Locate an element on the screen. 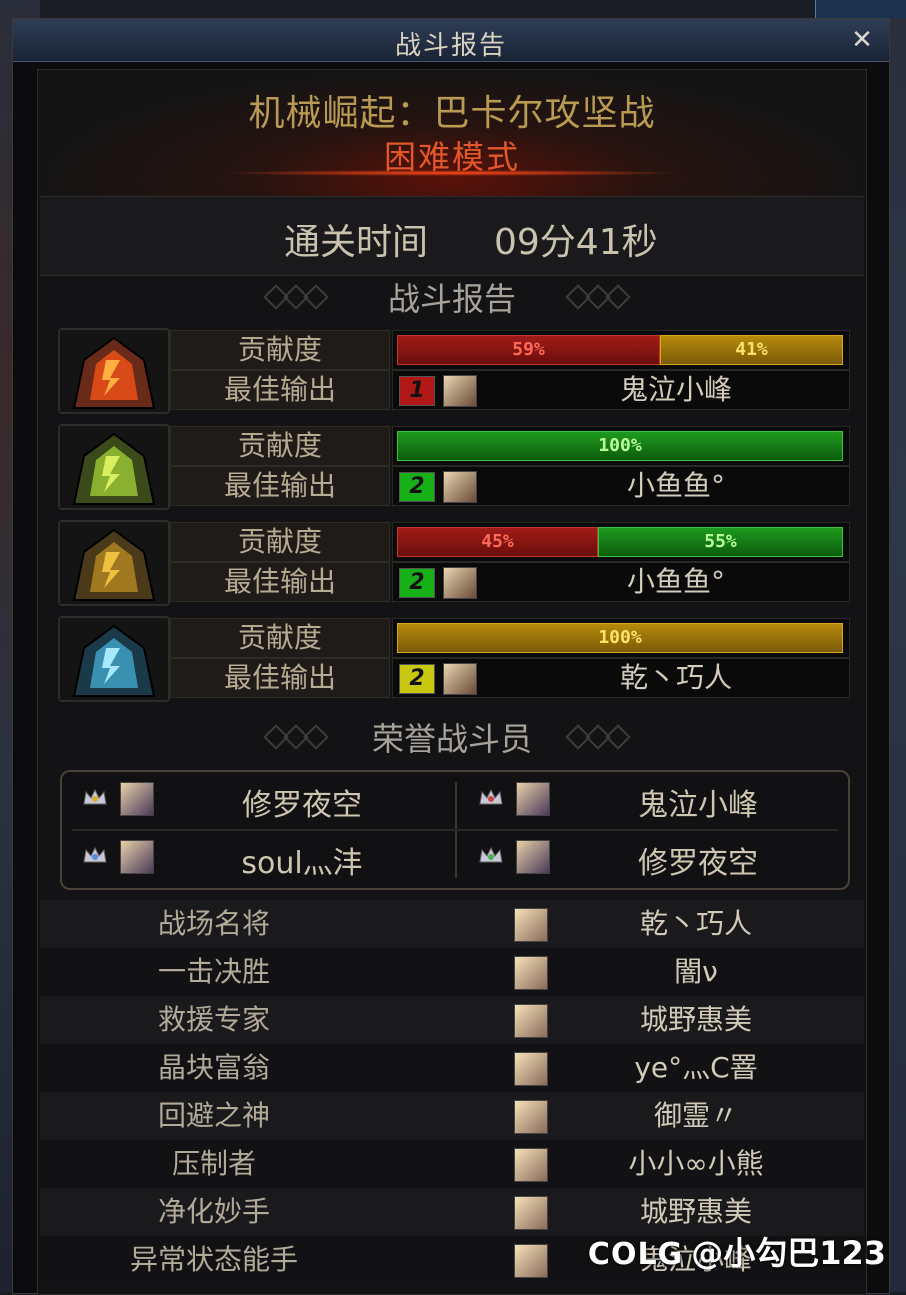  dungeon-header: 机械崛起：巴卡尔攻坚战 困难模式 is located at coordinates (452, 135).